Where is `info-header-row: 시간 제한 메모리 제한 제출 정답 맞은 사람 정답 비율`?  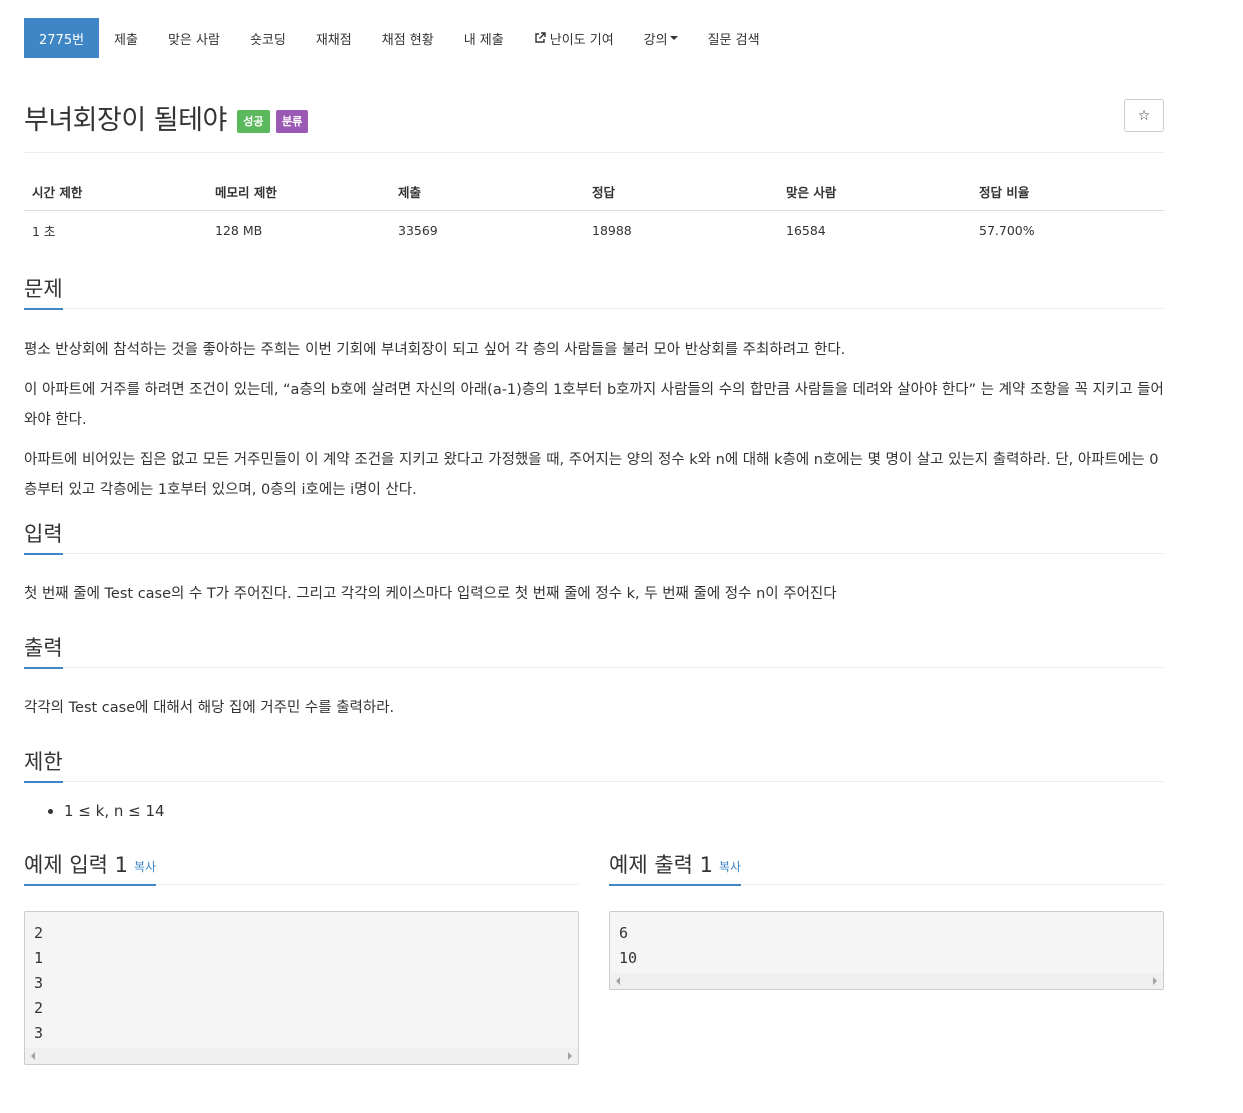
info-header-row: 시간 제한 메모리 제한 제출 정답 맞은 사람 정답 비율 is located at coordinates (594, 191).